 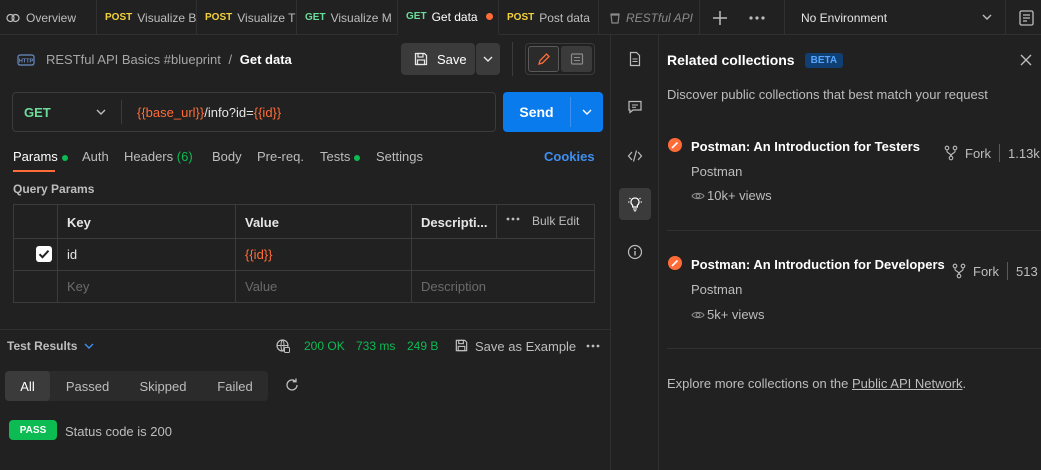 What do you see at coordinates (34, 171) in the screenshot?
I see `active-tab-indicator` at bounding box center [34, 171].